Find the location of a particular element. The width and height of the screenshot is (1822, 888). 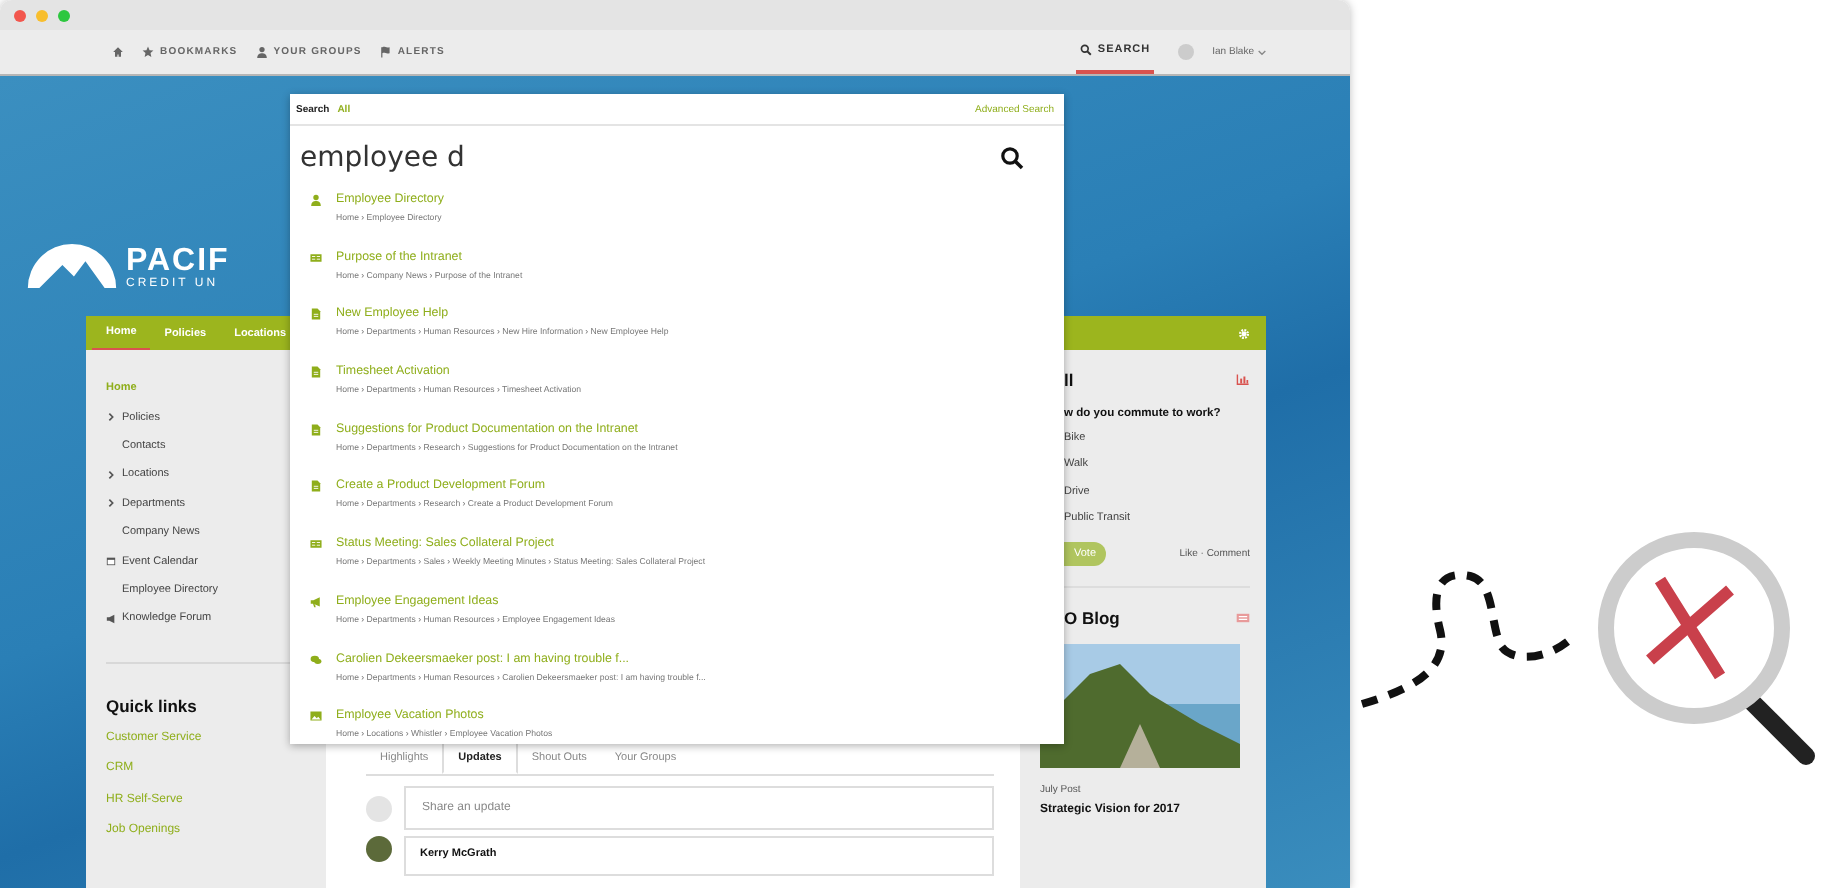

caret-icon is located at coordinates (1262, 52).